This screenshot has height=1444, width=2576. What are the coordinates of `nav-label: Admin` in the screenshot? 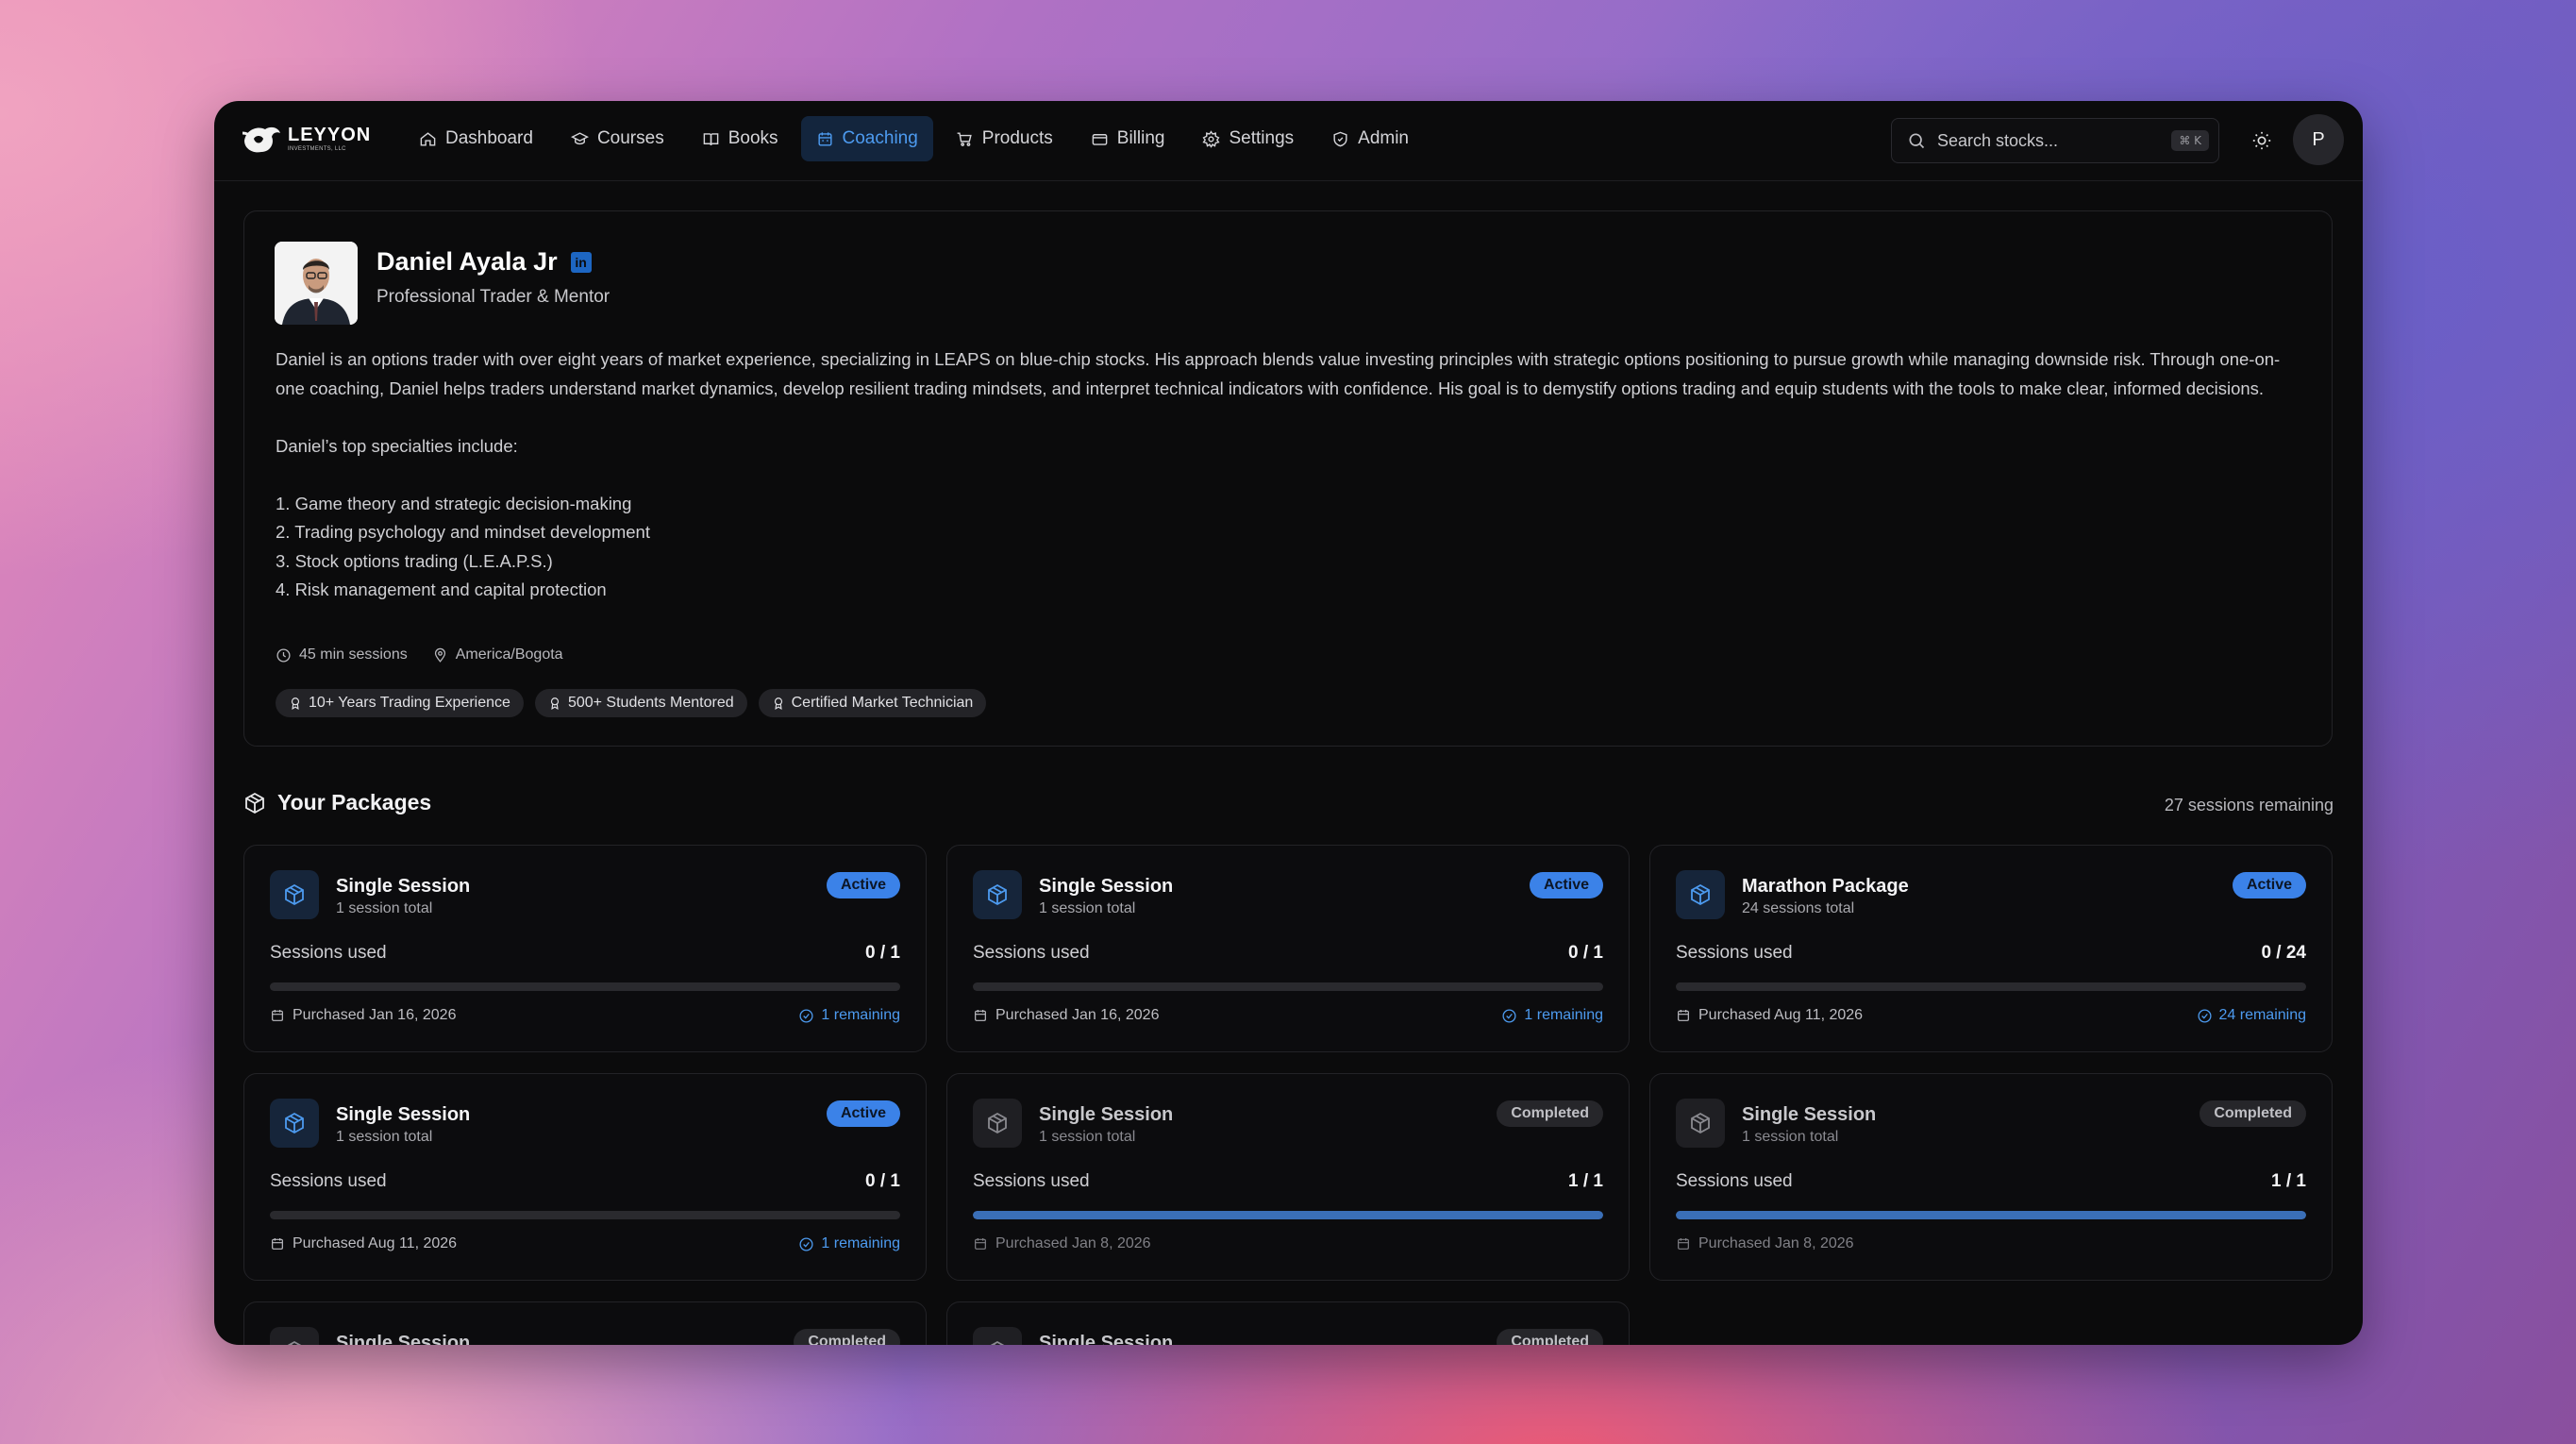 It's located at (1383, 138).